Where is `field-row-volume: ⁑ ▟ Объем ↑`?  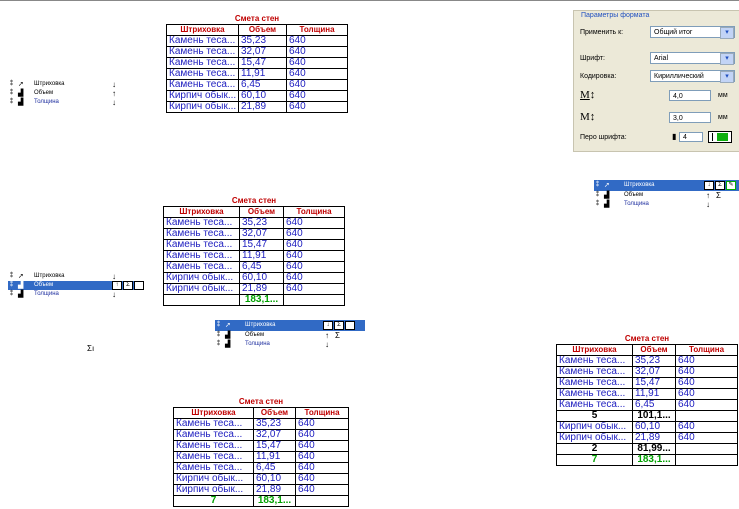 field-row-volume: ⁑ ▟ Объем ↑ is located at coordinates (74, 93).